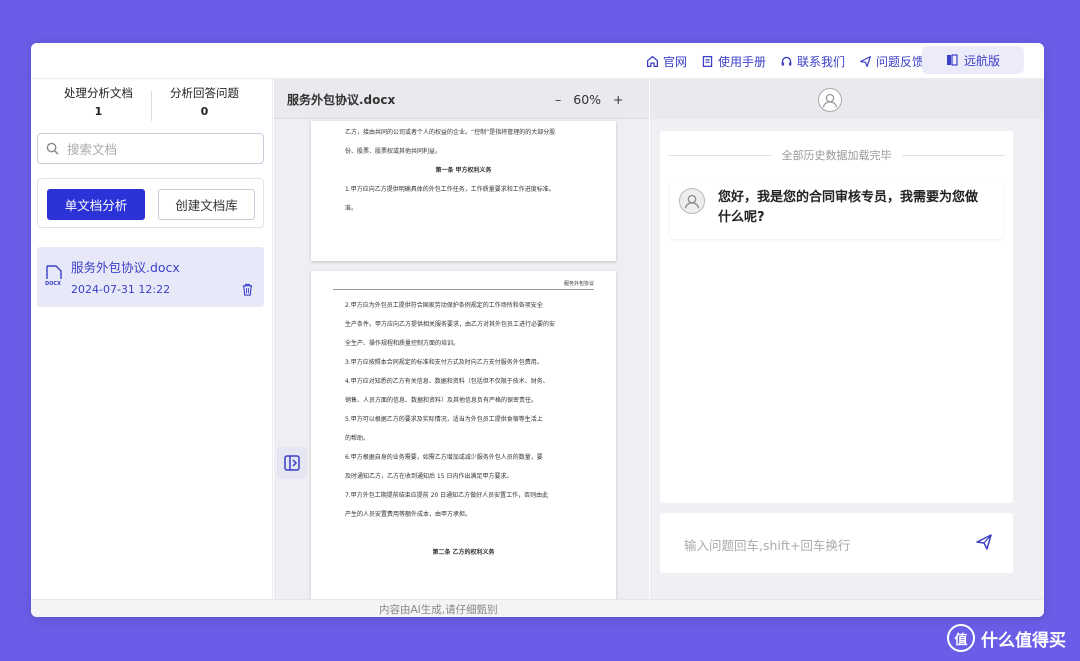 This screenshot has height=661, width=1080. I want to click on chat-input: 输入问题回车,shift+回车换行, so click(836, 543).